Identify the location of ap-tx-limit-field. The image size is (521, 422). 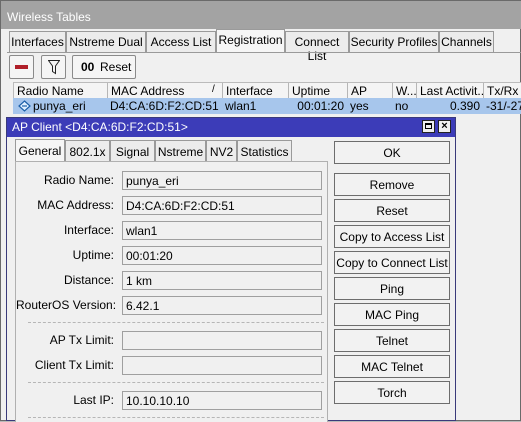
(222, 340).